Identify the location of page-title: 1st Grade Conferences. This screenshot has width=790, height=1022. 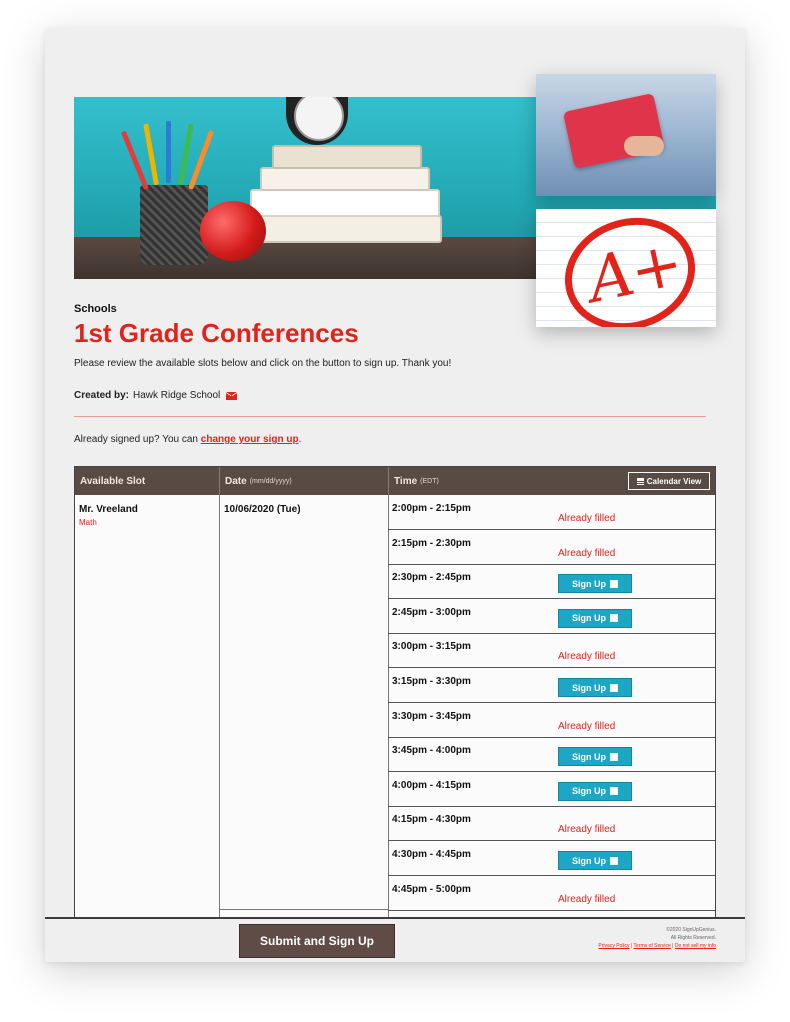
(216, 333).